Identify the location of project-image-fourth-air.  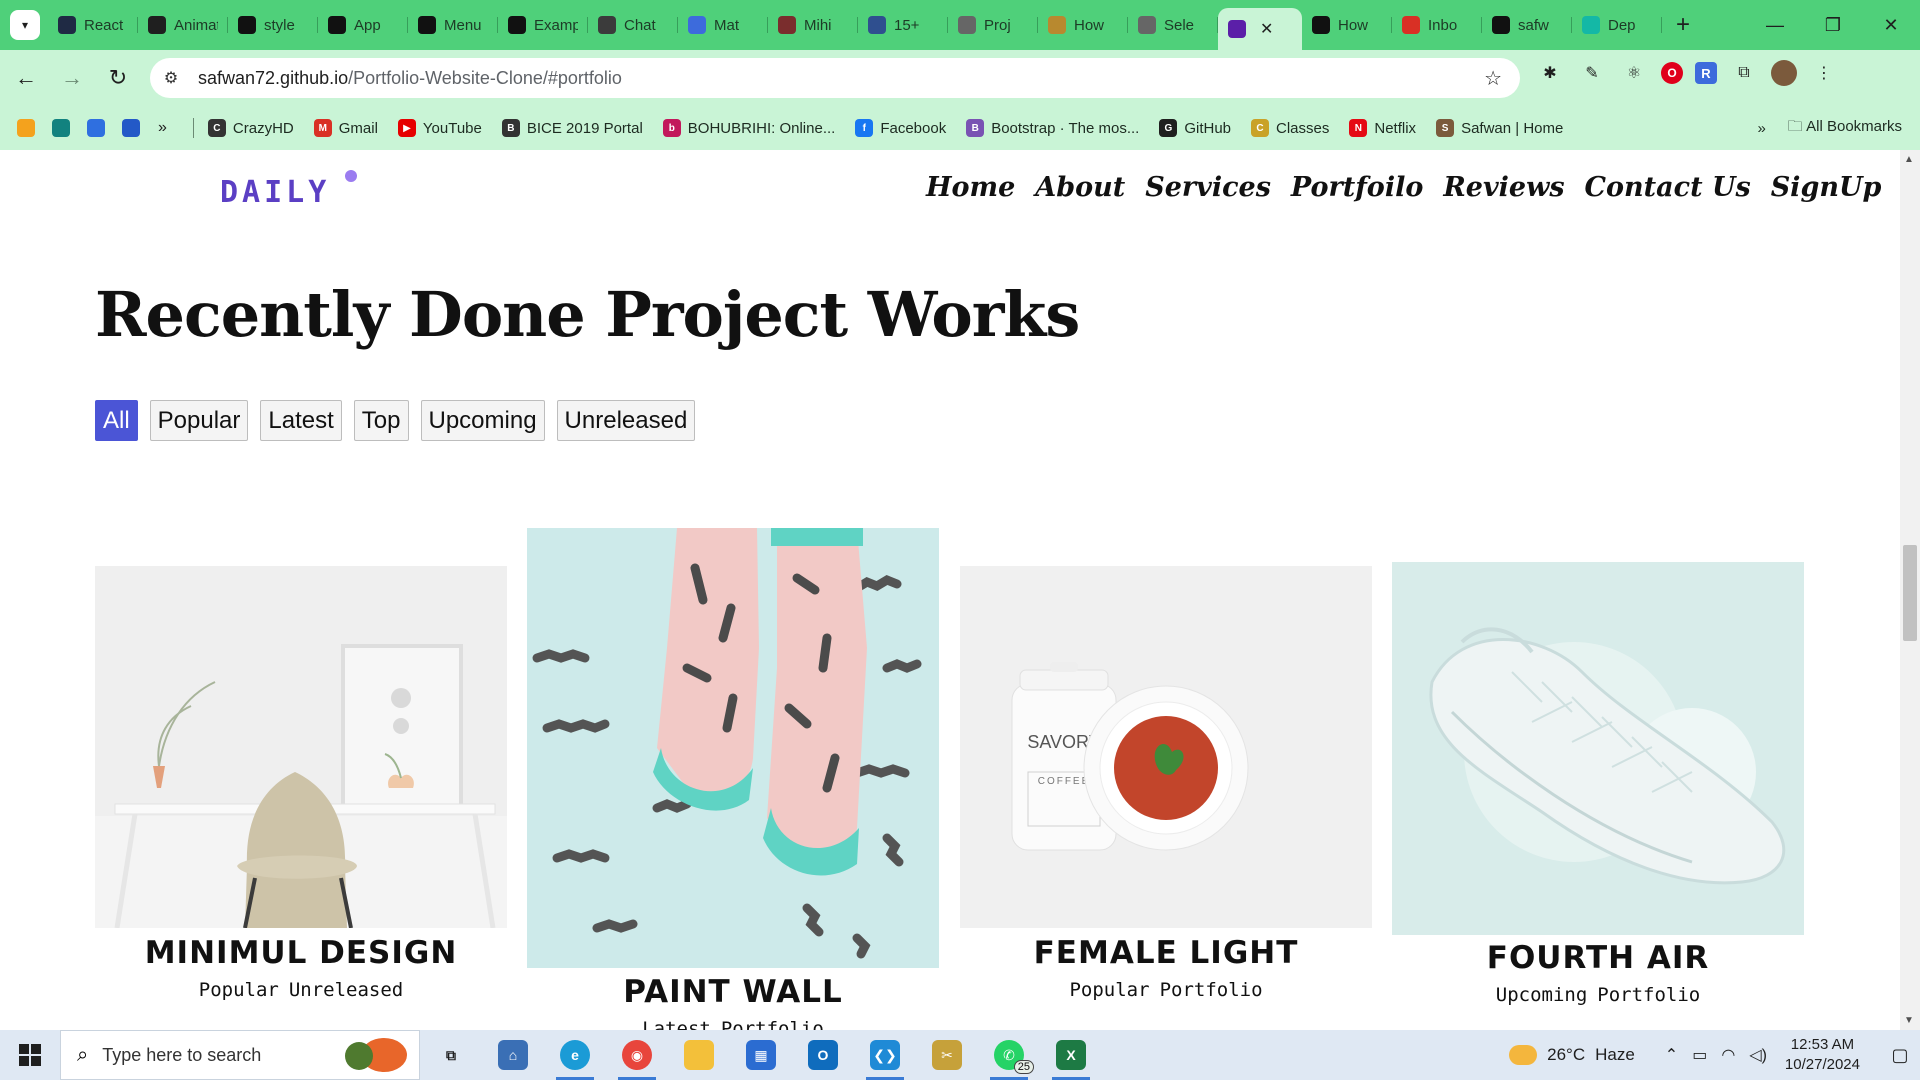
(1598, 748).